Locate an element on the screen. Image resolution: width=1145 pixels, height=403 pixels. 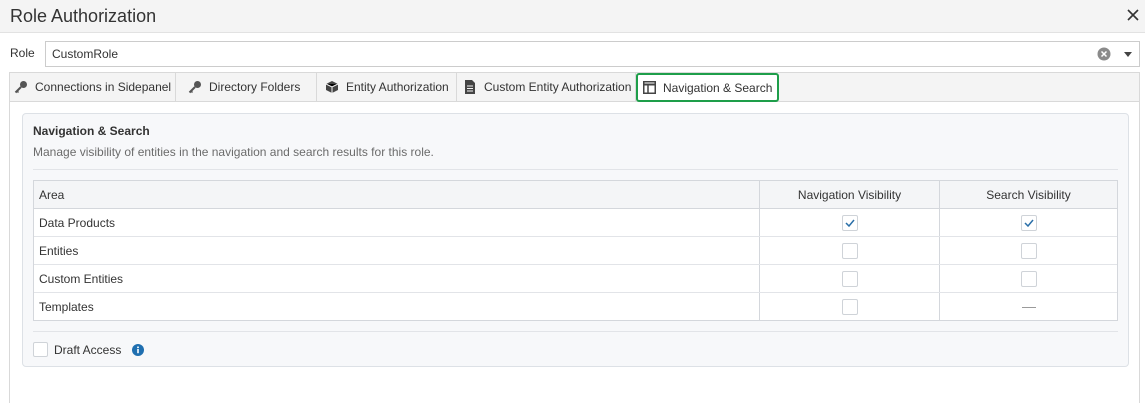
column-header-navigation-visibility: Navigation Visibility is located at coordinates (849, 194).